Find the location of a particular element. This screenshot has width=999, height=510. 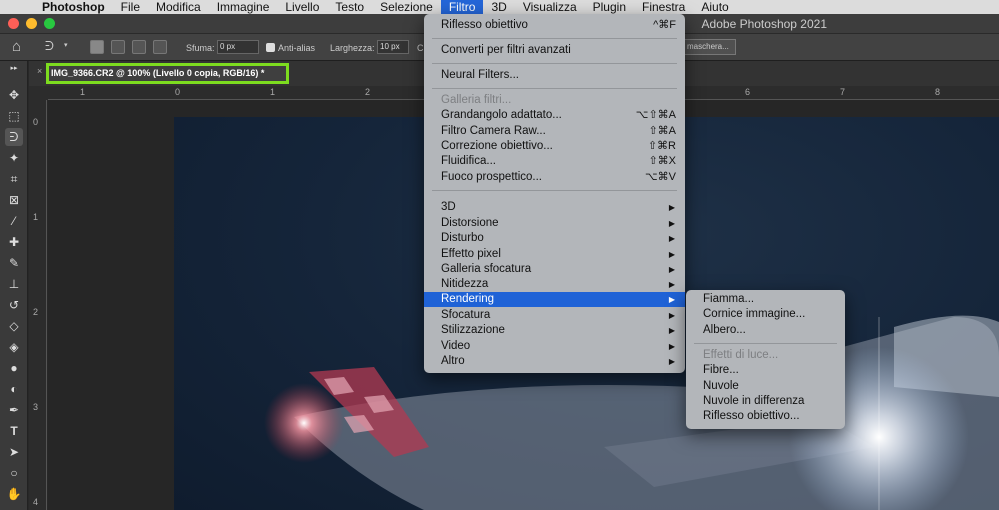

panel-collapse-icon: ▸▸ is located at coordinates (14, 69).